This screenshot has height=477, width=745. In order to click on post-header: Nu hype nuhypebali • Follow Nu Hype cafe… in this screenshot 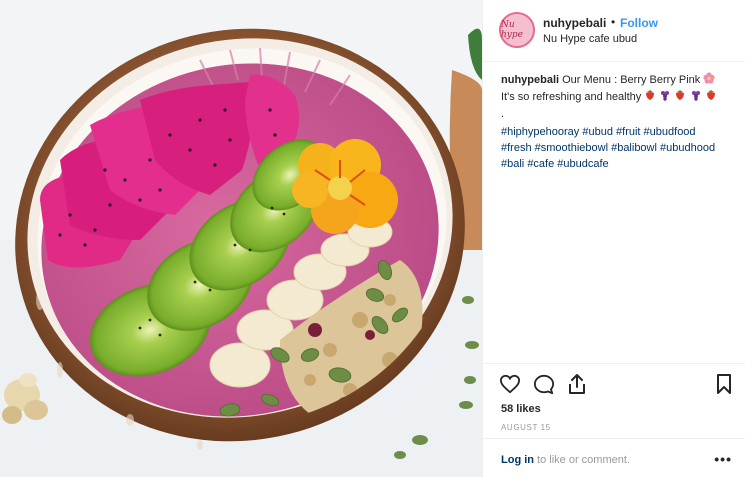, I will do `click(614, 31)`.